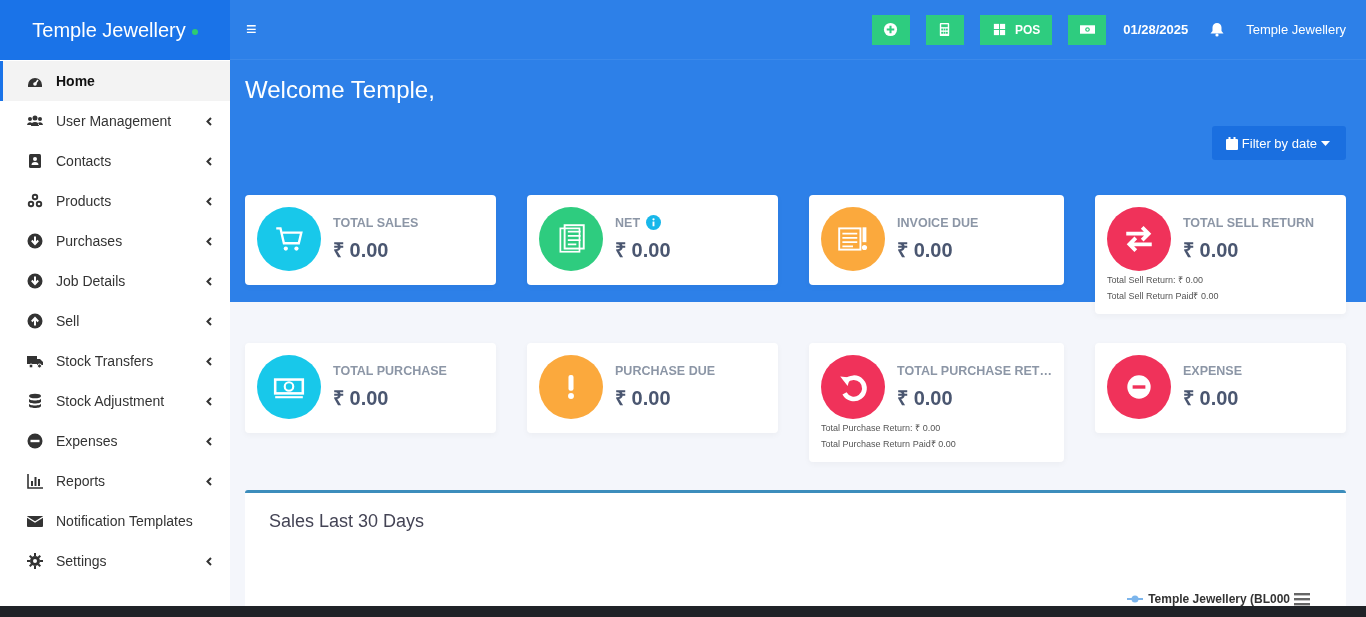 This screenshot has height=617, width=1366. What do you see at coordinates (1231, 143) in the screenshot?
I see `calendar-icon` at bounding box center [1231, 143].